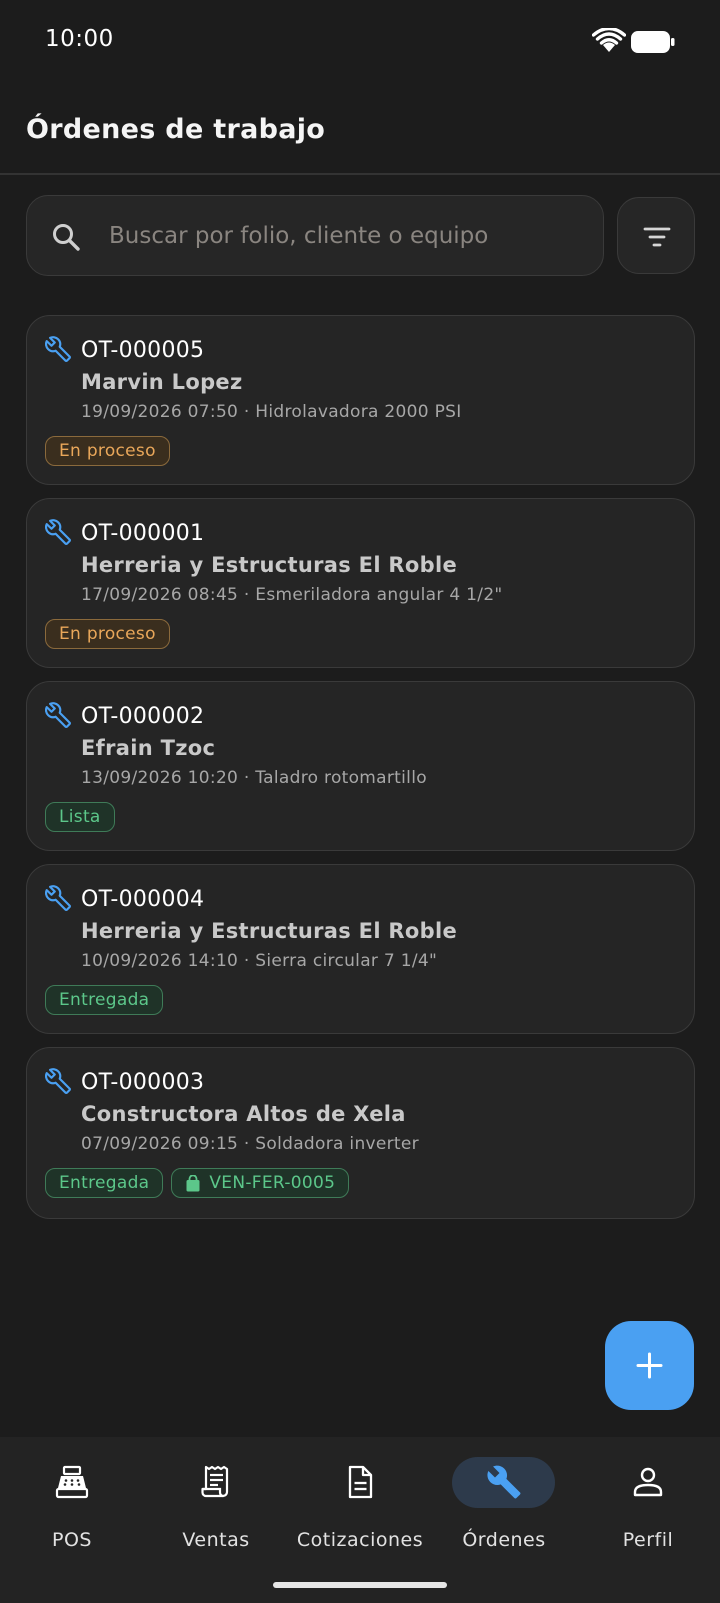 This screenshot has height=1603, width=720. What do you see at coordinates (243, 1114) in the screenshot?
I see `order-client: Constructora Altos de Xela` at bounding box center [243, 1114].